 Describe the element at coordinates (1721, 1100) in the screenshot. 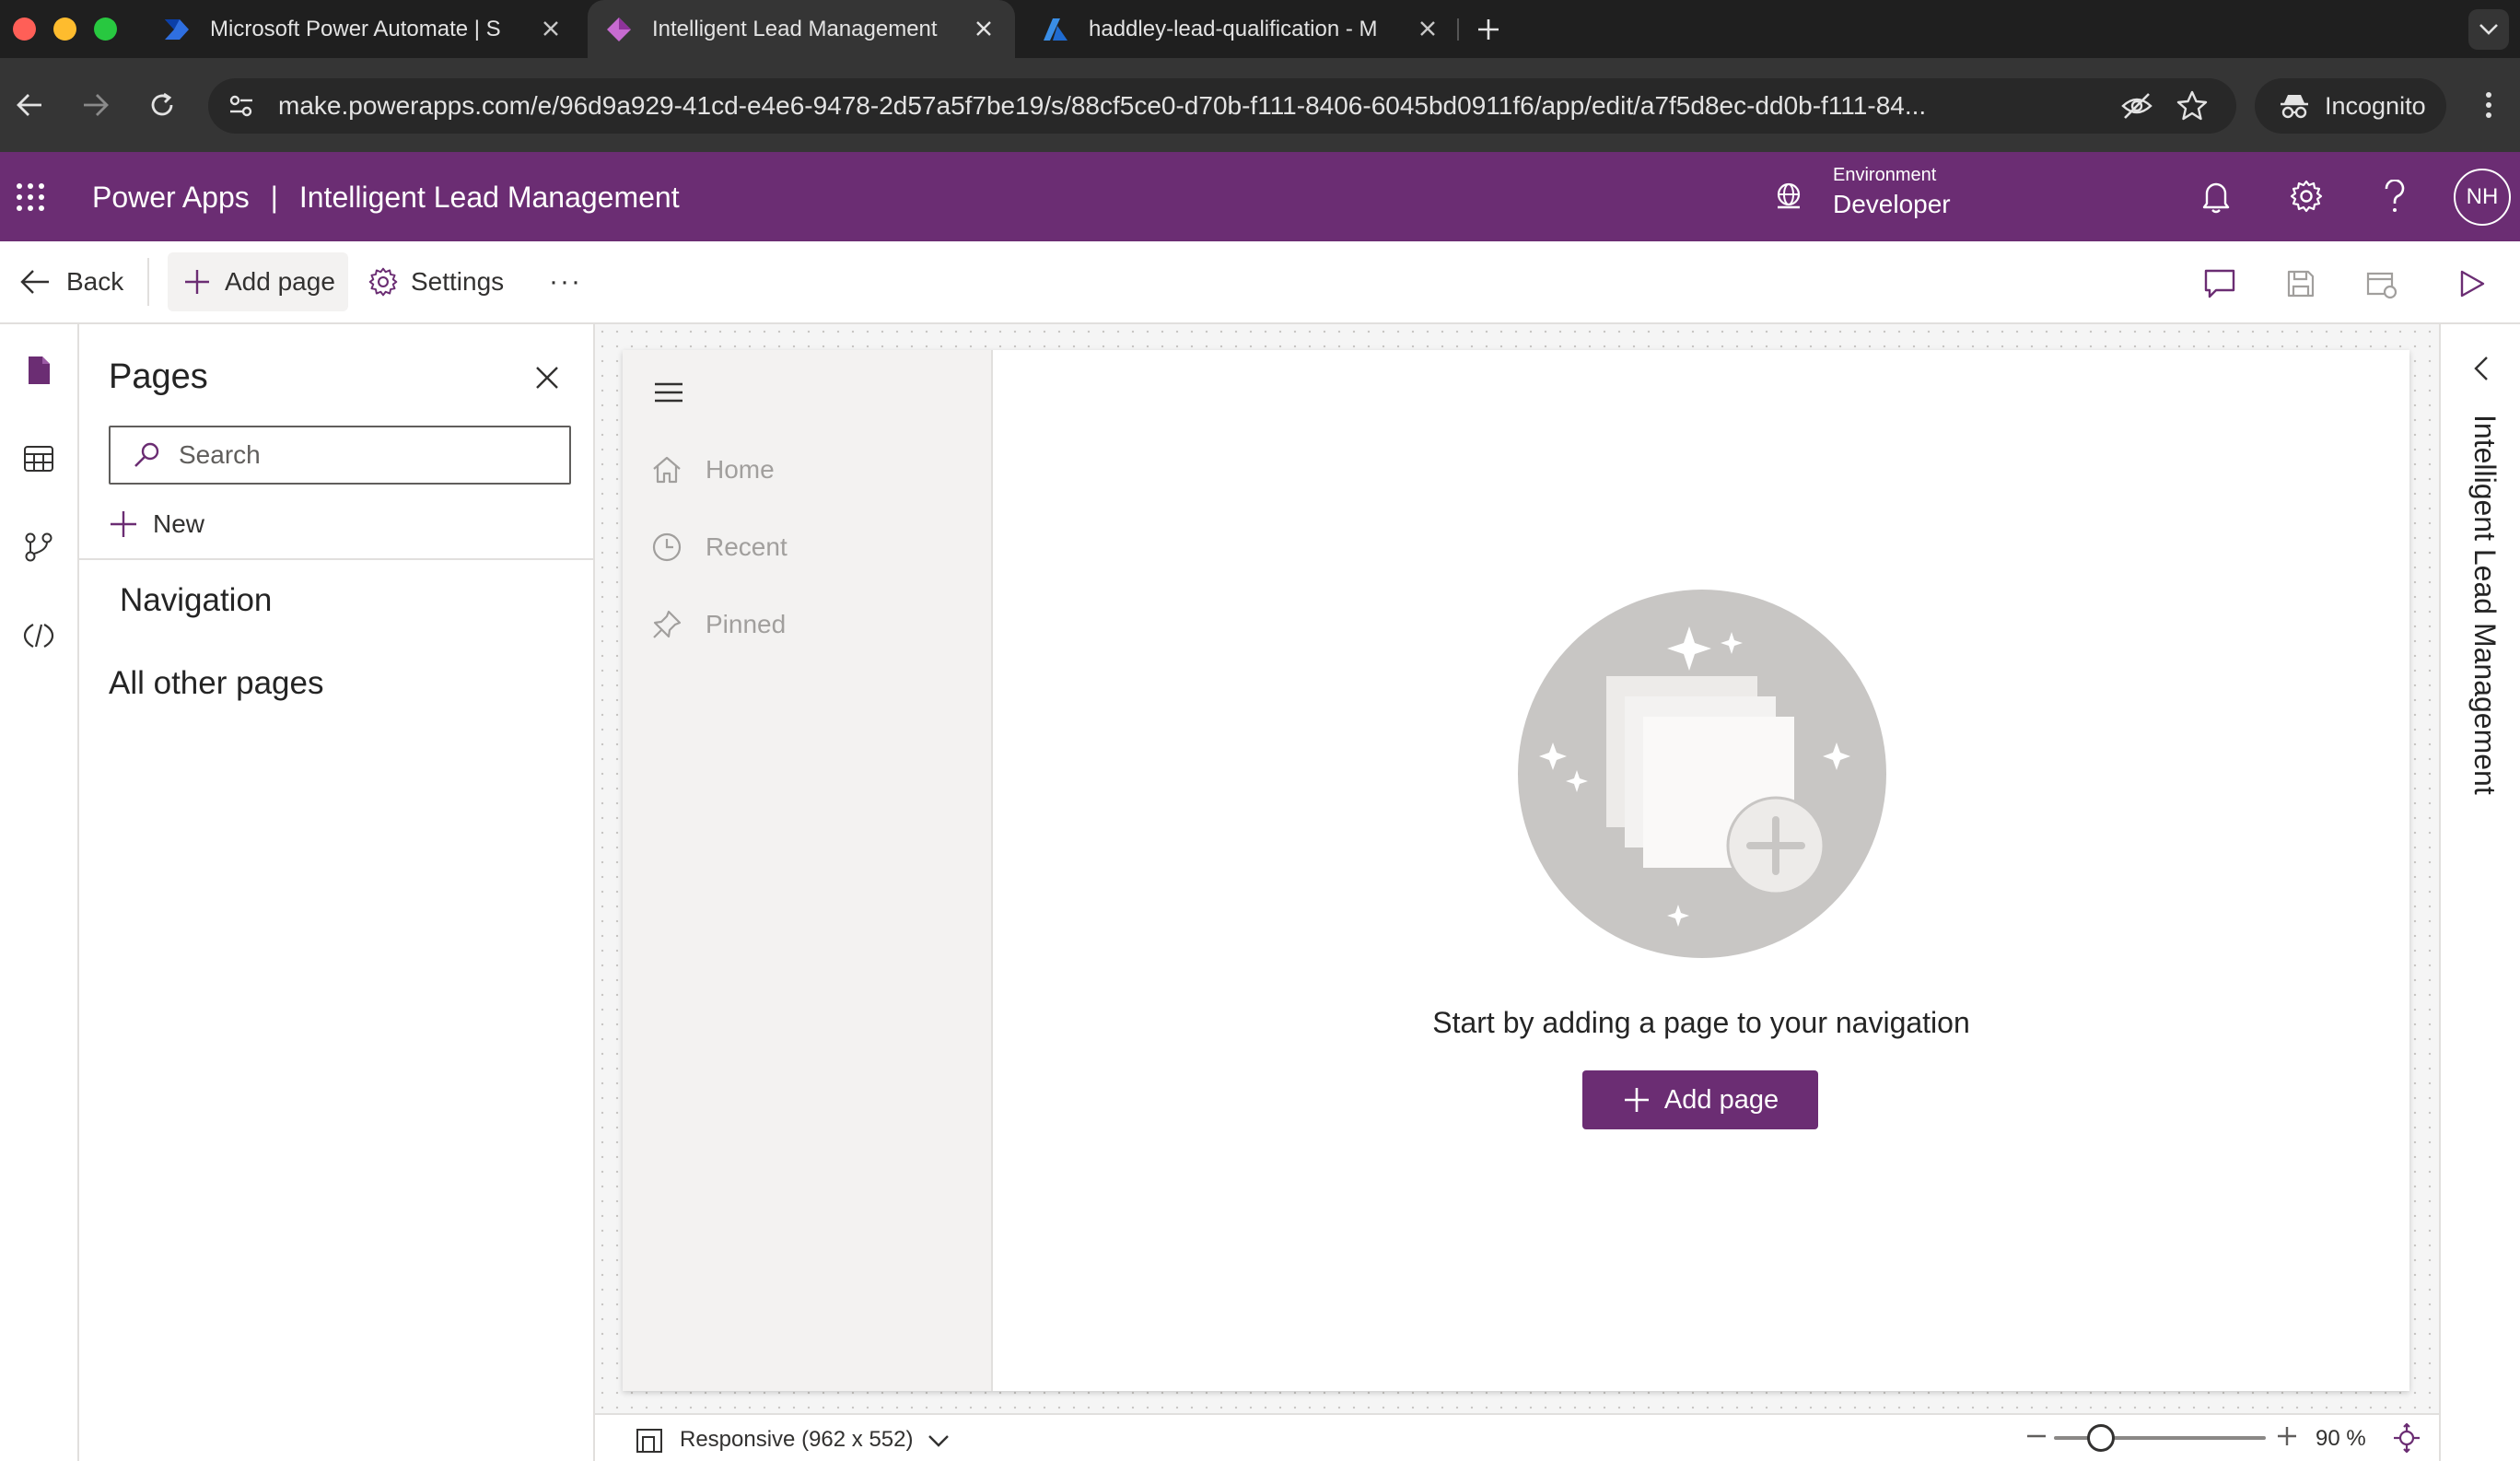

I see `add-page-button-label: Add page` at that location.